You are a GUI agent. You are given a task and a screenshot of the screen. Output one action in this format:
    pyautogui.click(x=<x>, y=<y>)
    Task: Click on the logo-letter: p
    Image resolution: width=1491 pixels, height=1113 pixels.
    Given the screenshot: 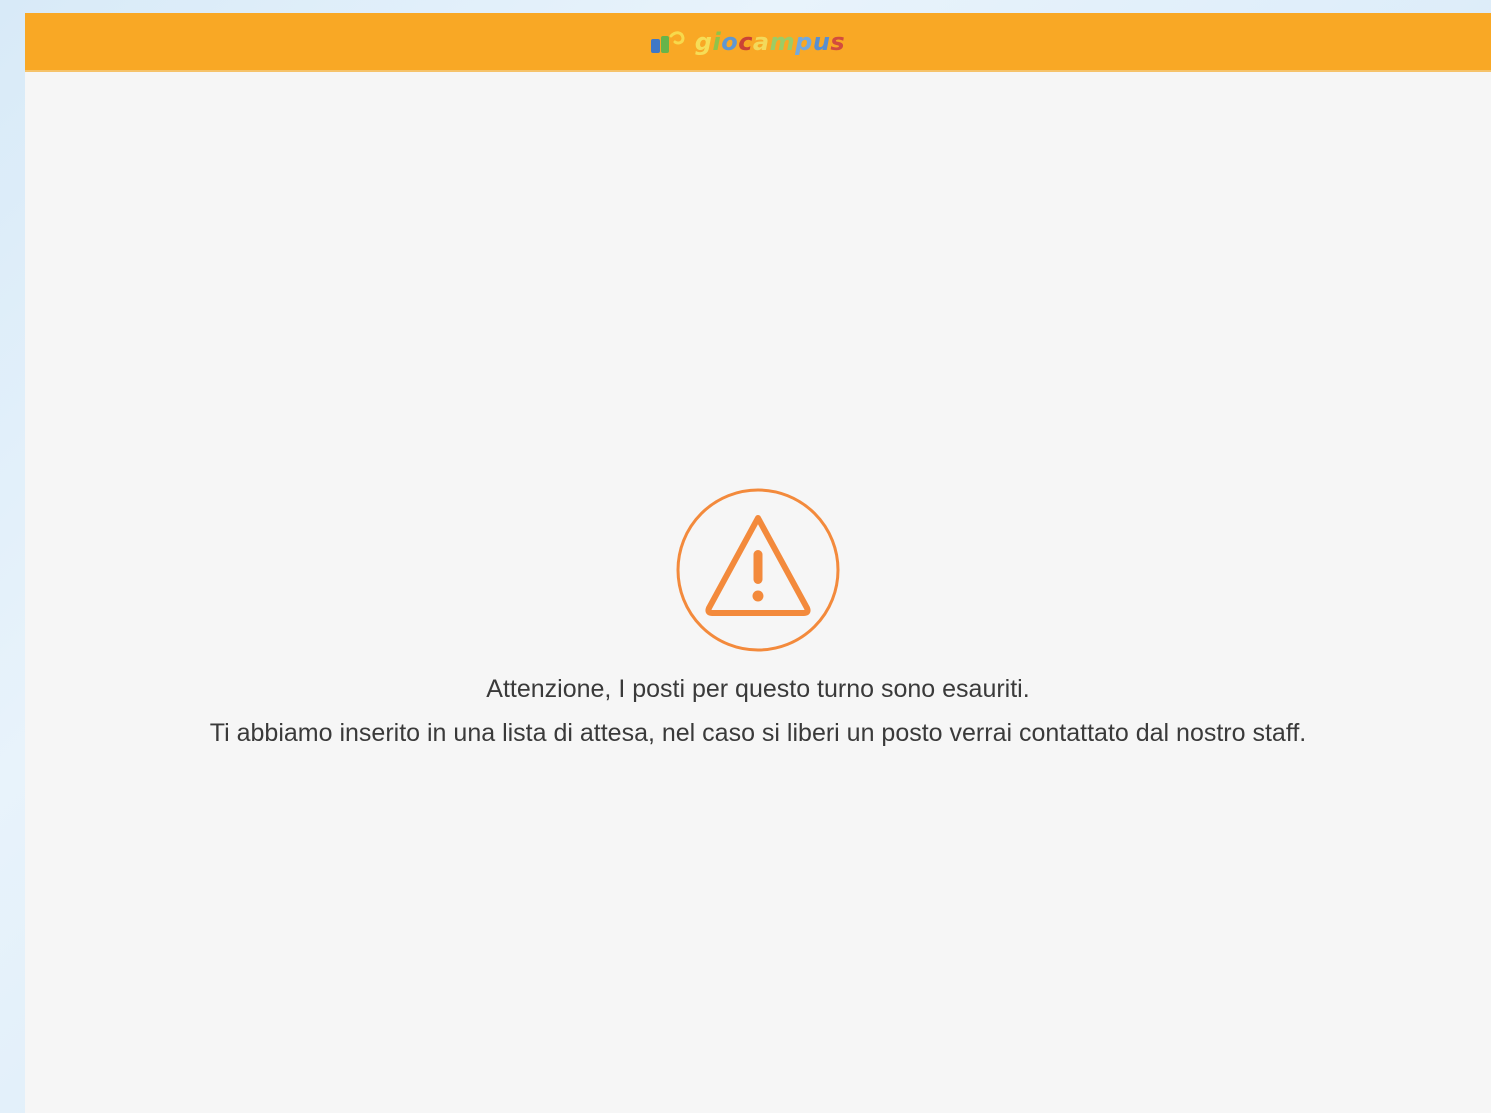 What is the action you would take?
    pyautogui.click(x=804, y=41)
    